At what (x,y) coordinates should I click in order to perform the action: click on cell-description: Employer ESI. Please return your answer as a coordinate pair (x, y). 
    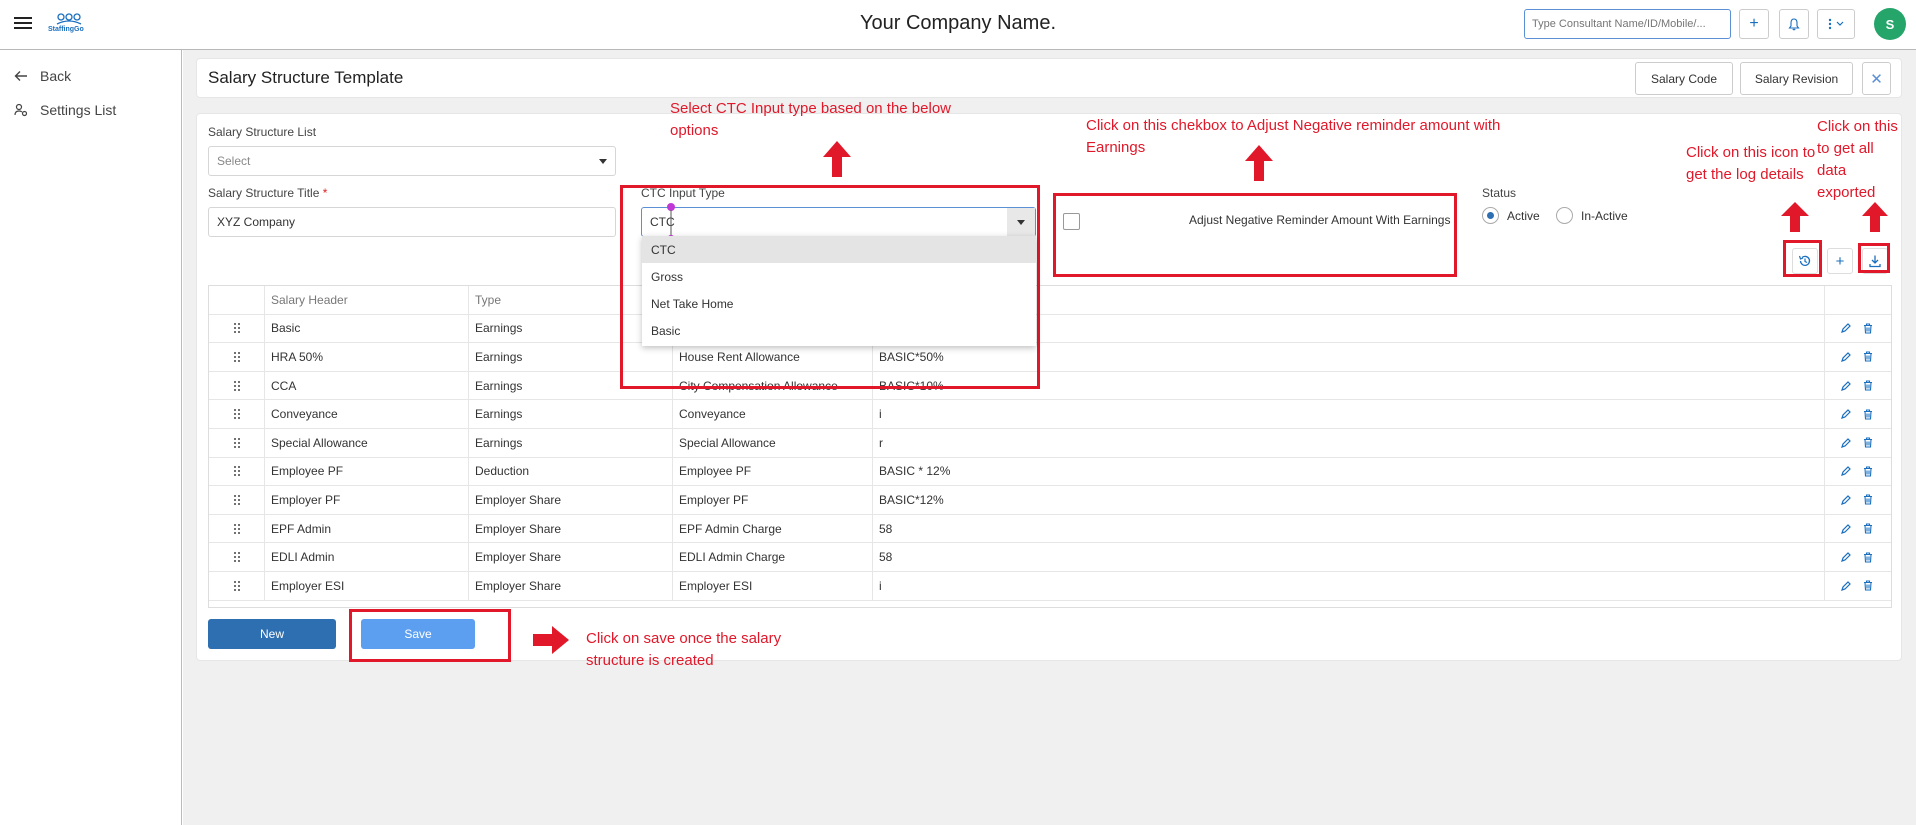
    Looking at the image, I should click on (773, 586).